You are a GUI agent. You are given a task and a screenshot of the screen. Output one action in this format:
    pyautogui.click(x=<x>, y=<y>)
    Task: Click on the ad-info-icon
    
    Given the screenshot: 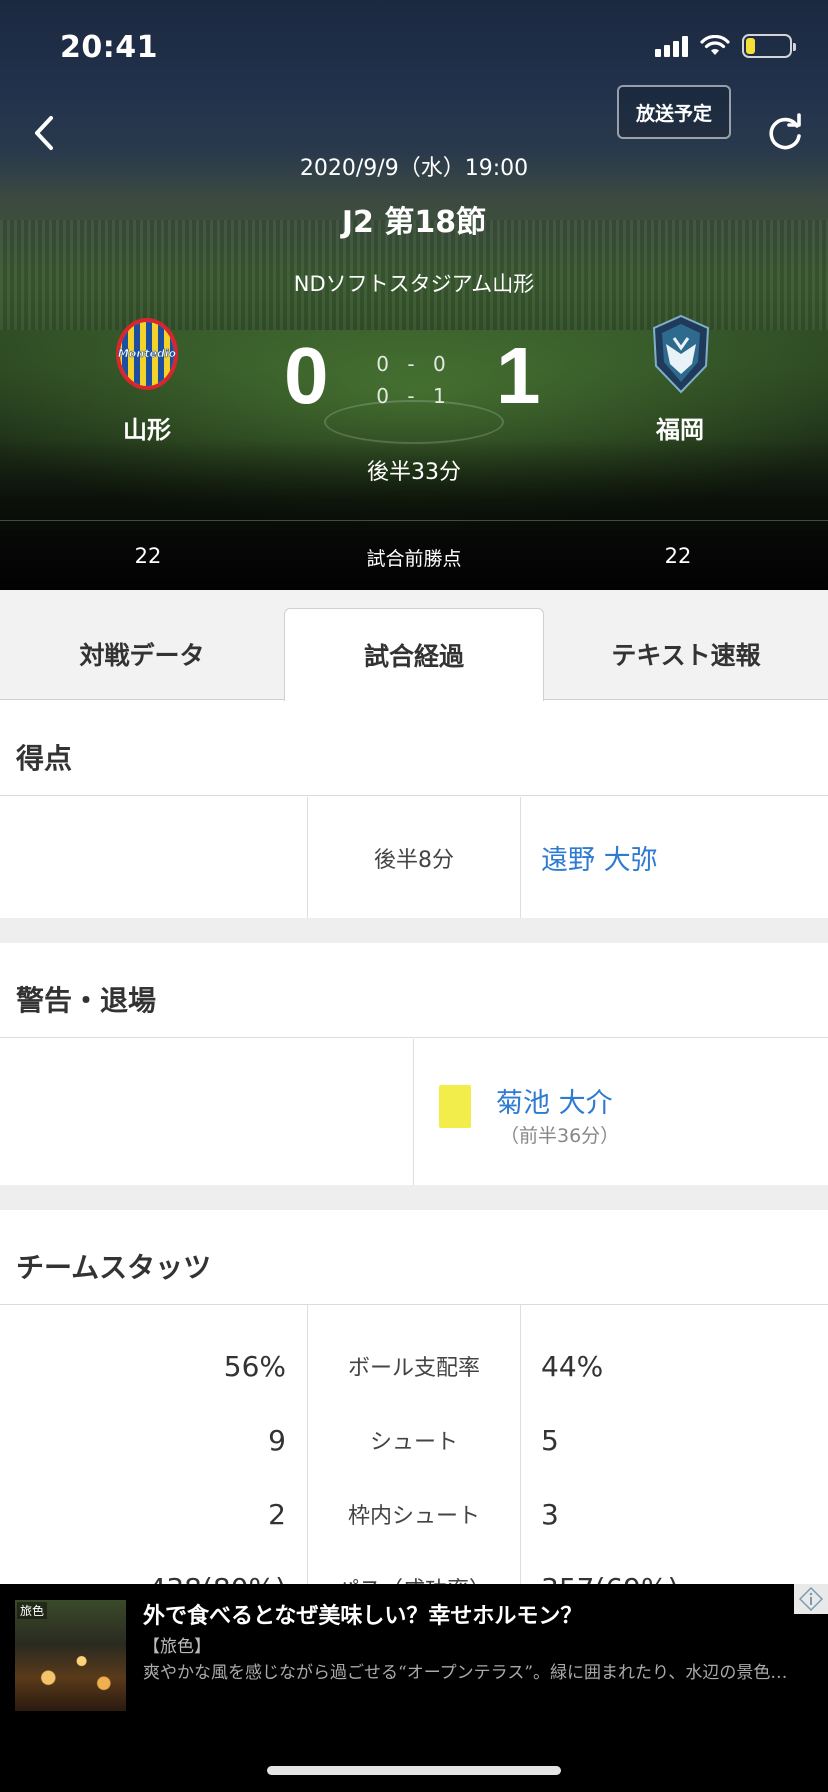 What is the action you would take?
    pyautogui.click(x=811, y=1599)
    